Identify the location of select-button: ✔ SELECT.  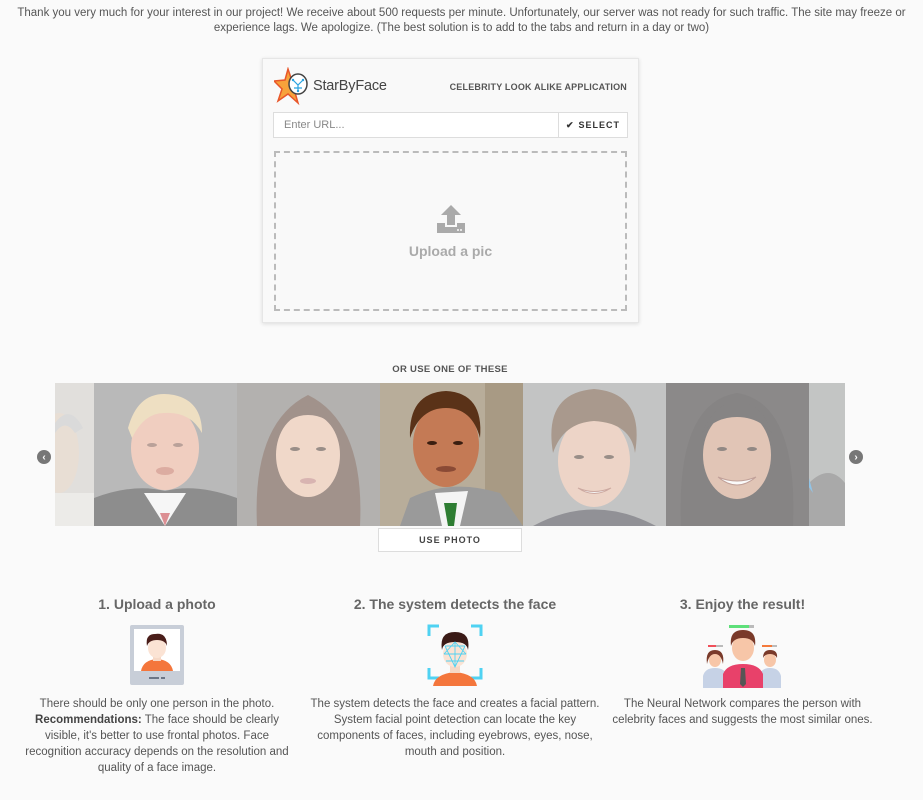
(593, 125).